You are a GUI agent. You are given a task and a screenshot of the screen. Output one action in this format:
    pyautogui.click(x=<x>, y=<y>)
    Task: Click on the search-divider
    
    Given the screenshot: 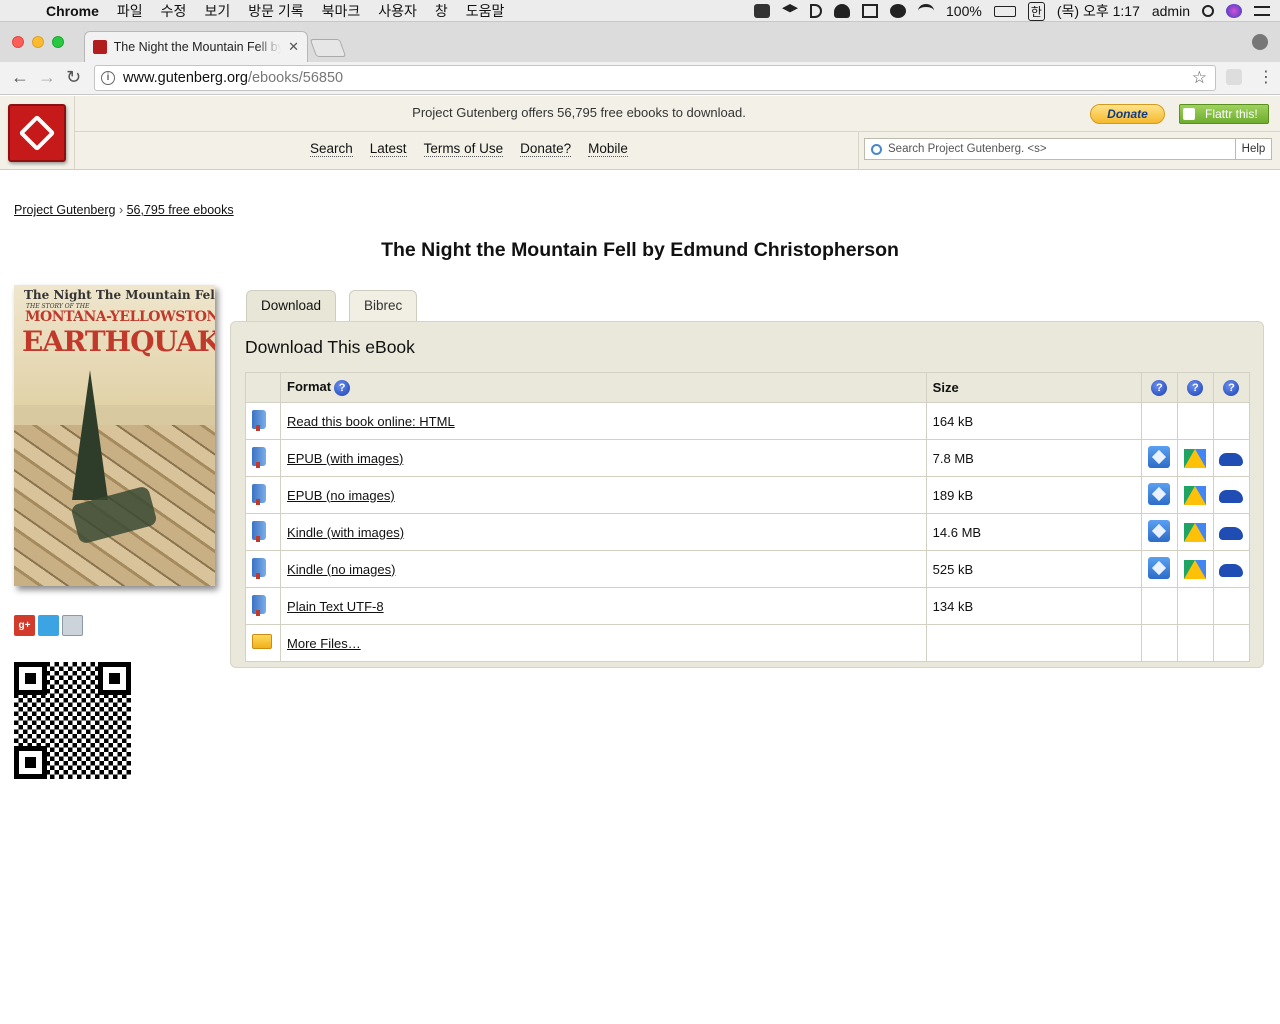 What is the action you would take?
    pyautogui.click(x=858, y=150)
    